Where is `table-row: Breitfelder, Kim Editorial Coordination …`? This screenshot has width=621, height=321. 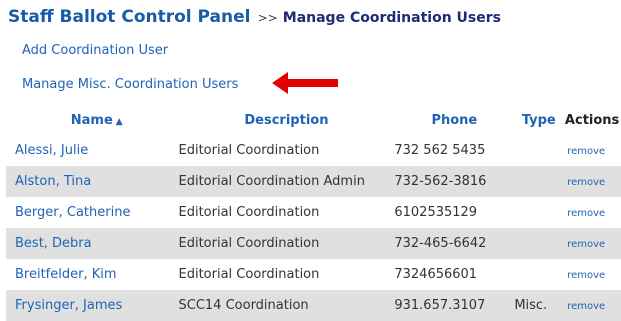
table-row: Breitfelder, Kim Editorial Coordination … is located at coordinates (313, 274).